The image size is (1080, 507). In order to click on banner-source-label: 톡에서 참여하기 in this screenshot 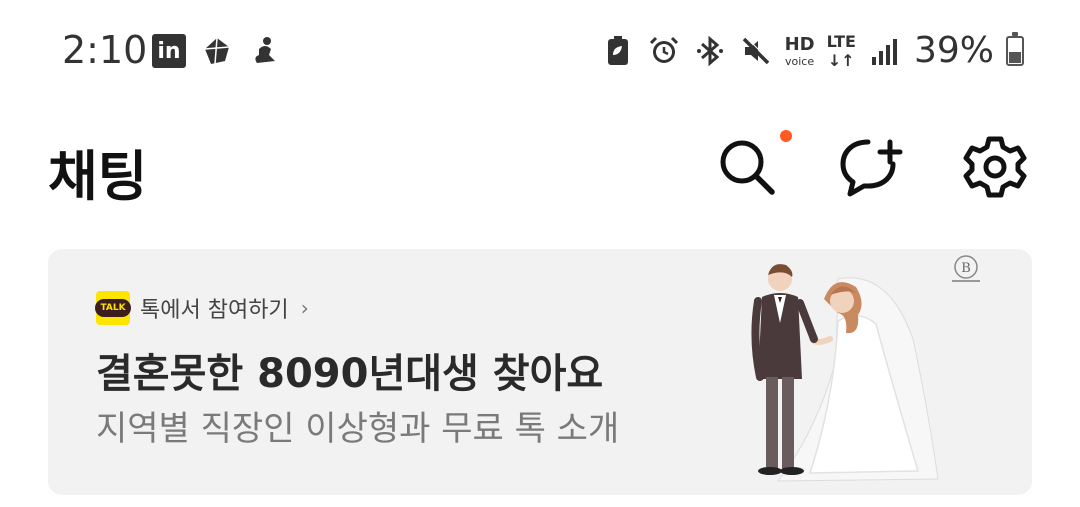, I will do `click(214, 310)`.